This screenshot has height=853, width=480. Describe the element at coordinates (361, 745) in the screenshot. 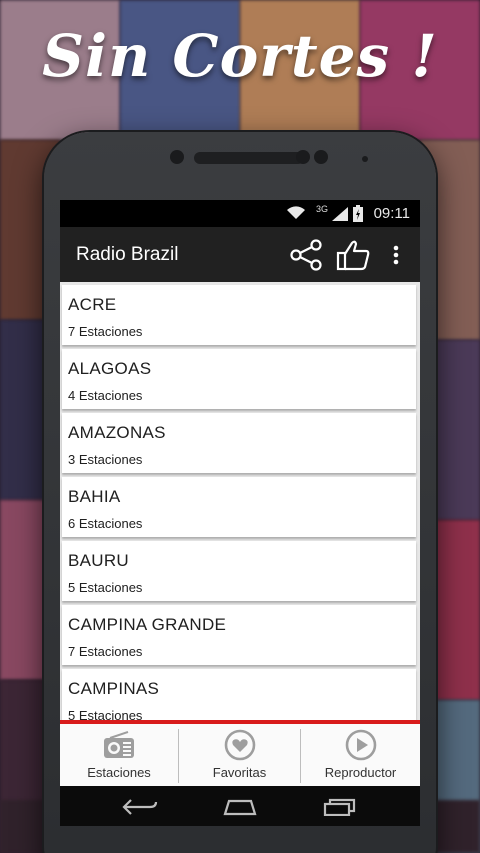

I see `play-icon` at that location.